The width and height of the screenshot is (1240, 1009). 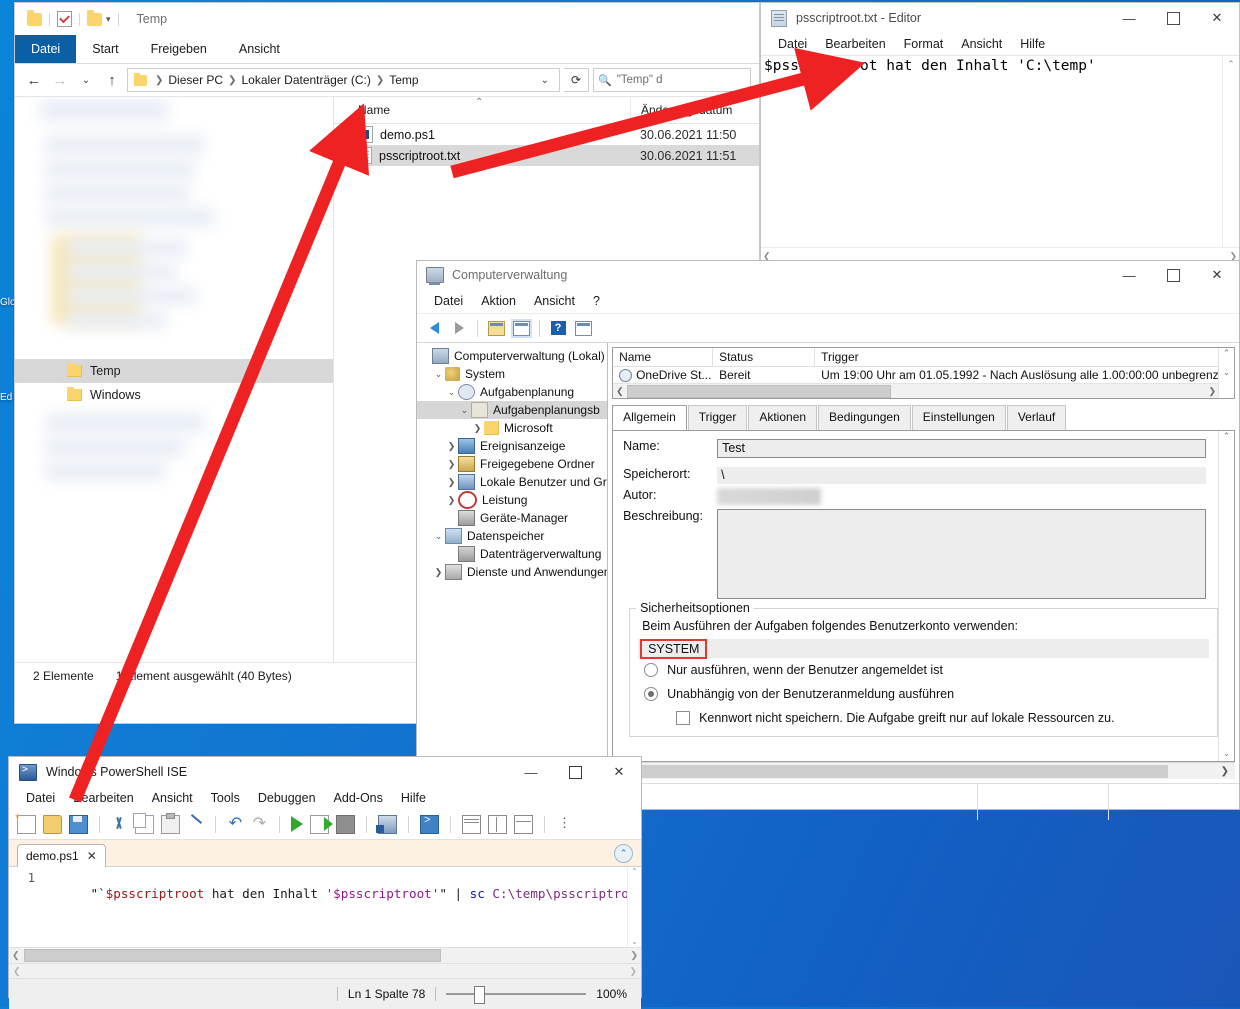 I want to click on detail-horizontal-scrollbar: ❯, so click(x=923, y=770).